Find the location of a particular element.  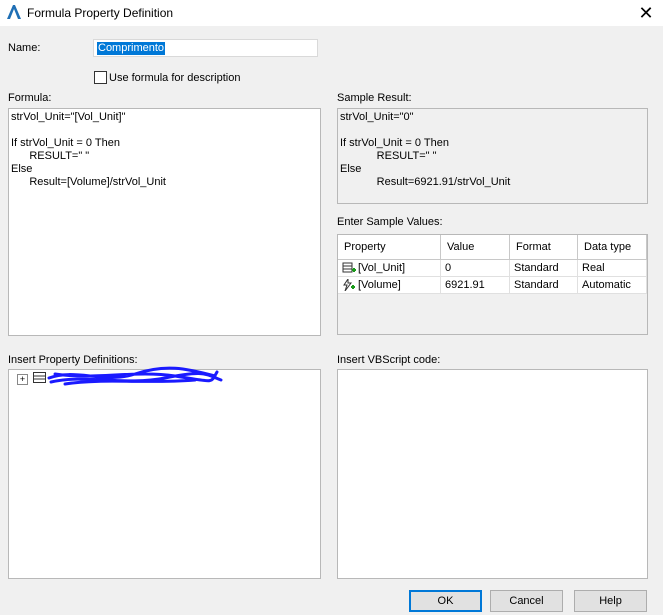

property-name: [Vol_Unit] is located at coordinates (382, 267).